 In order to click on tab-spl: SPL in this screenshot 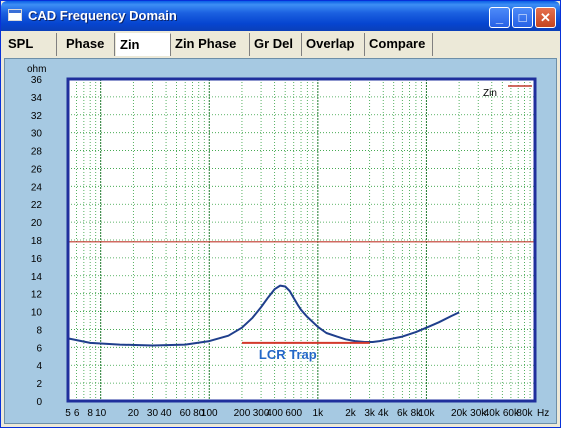, I will do `click(30, 44)`.